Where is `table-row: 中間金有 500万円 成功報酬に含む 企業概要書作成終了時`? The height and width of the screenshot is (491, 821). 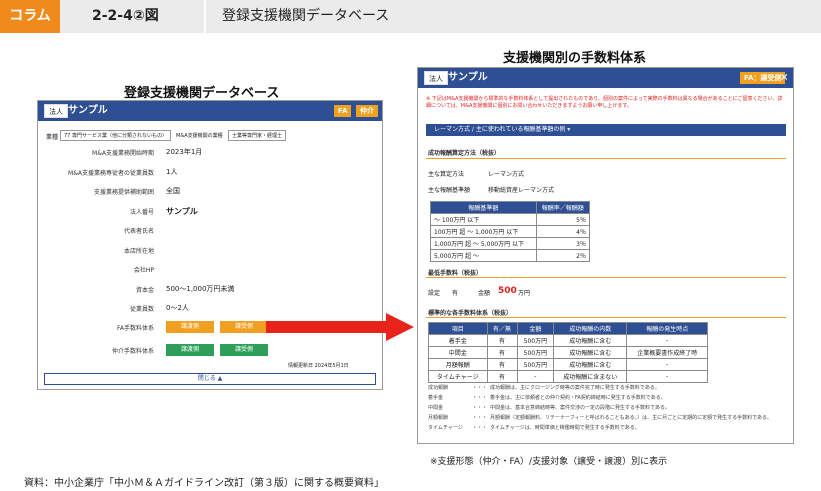
table-row: 中間金有 500万円 成功報酬に含む 企業概要書作成終了時 is located at coordinates (568, 352).